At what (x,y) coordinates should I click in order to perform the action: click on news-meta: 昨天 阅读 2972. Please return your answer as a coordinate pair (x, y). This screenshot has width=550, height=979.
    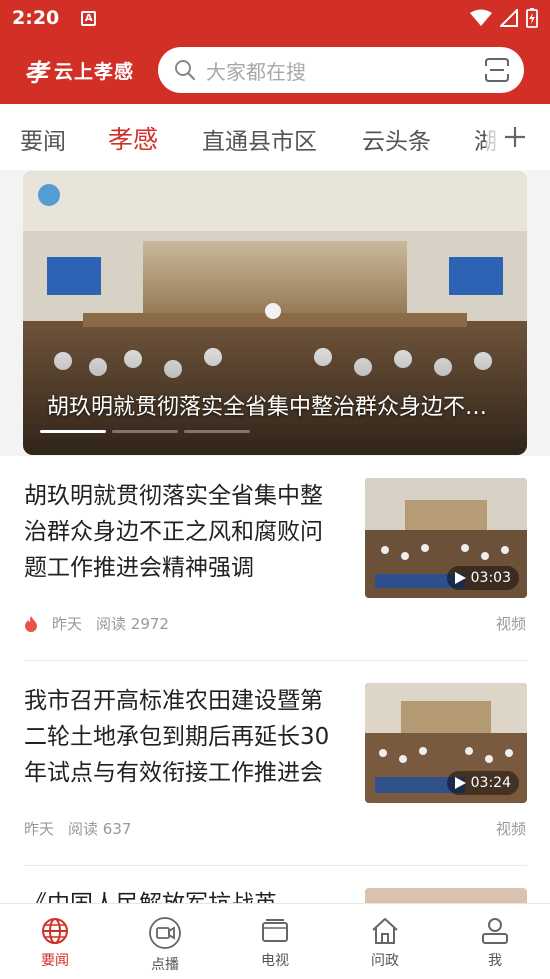
    Looking at the image, I should click on (96, 623).